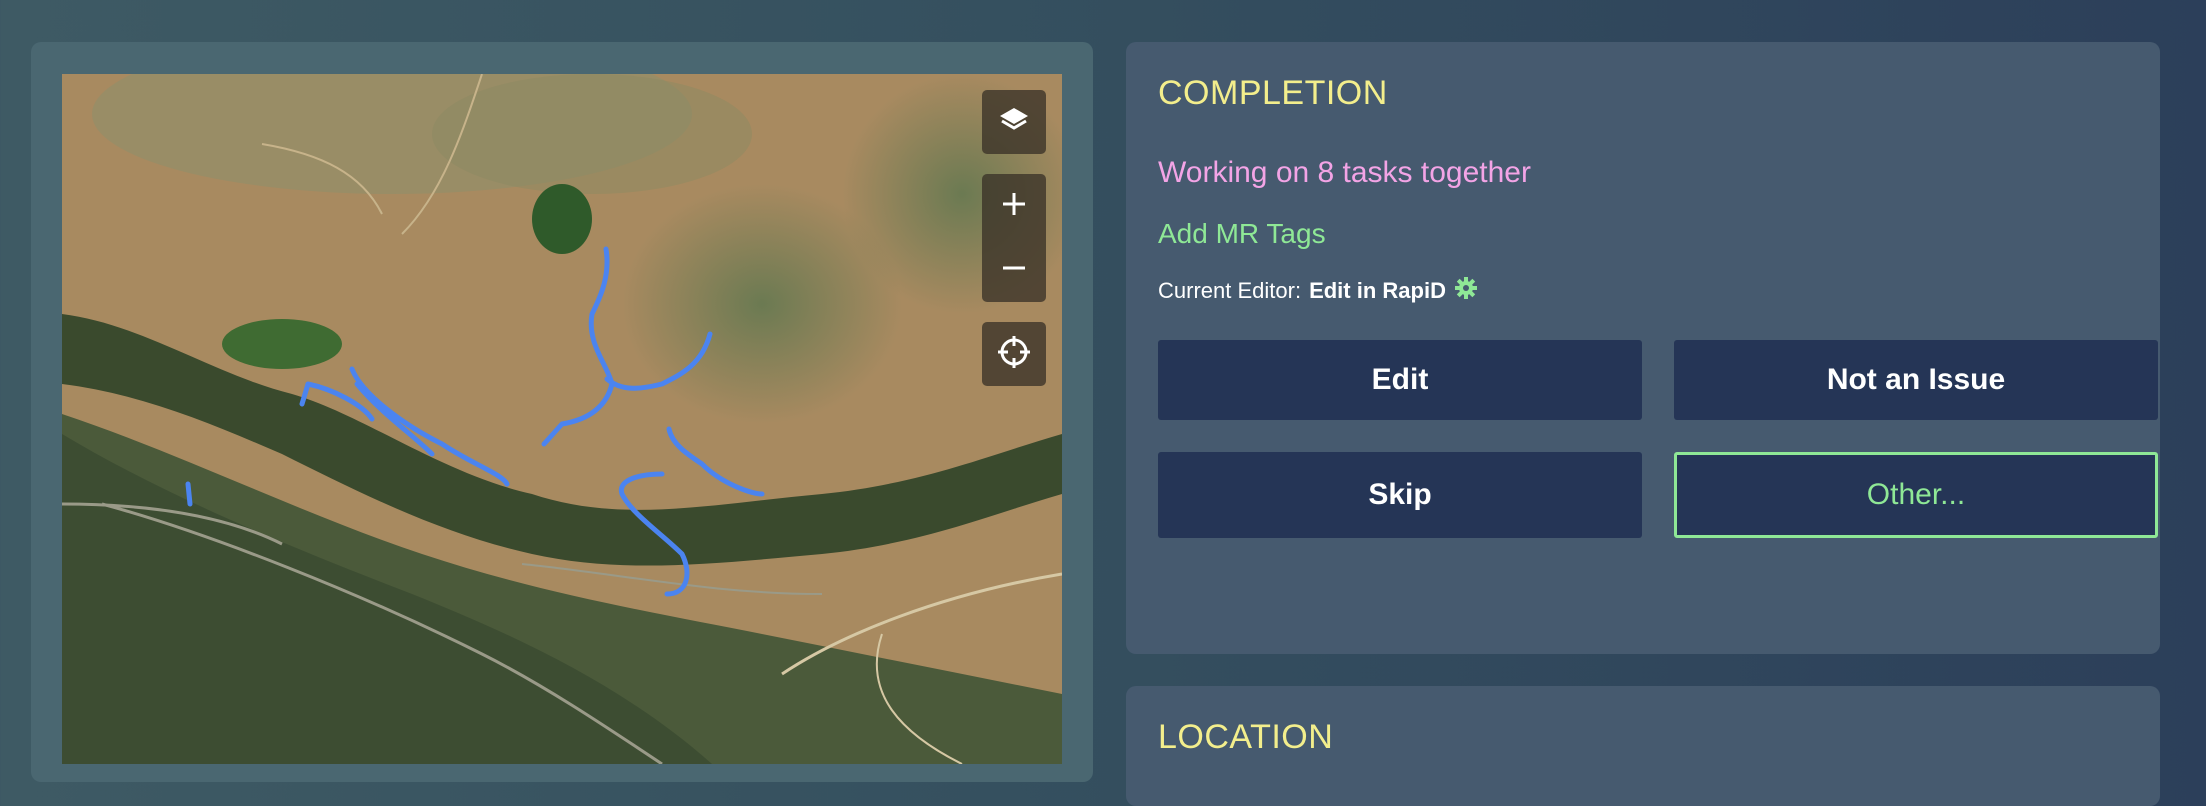  I want to click on skip-button: Skip, so click(1400, 495).